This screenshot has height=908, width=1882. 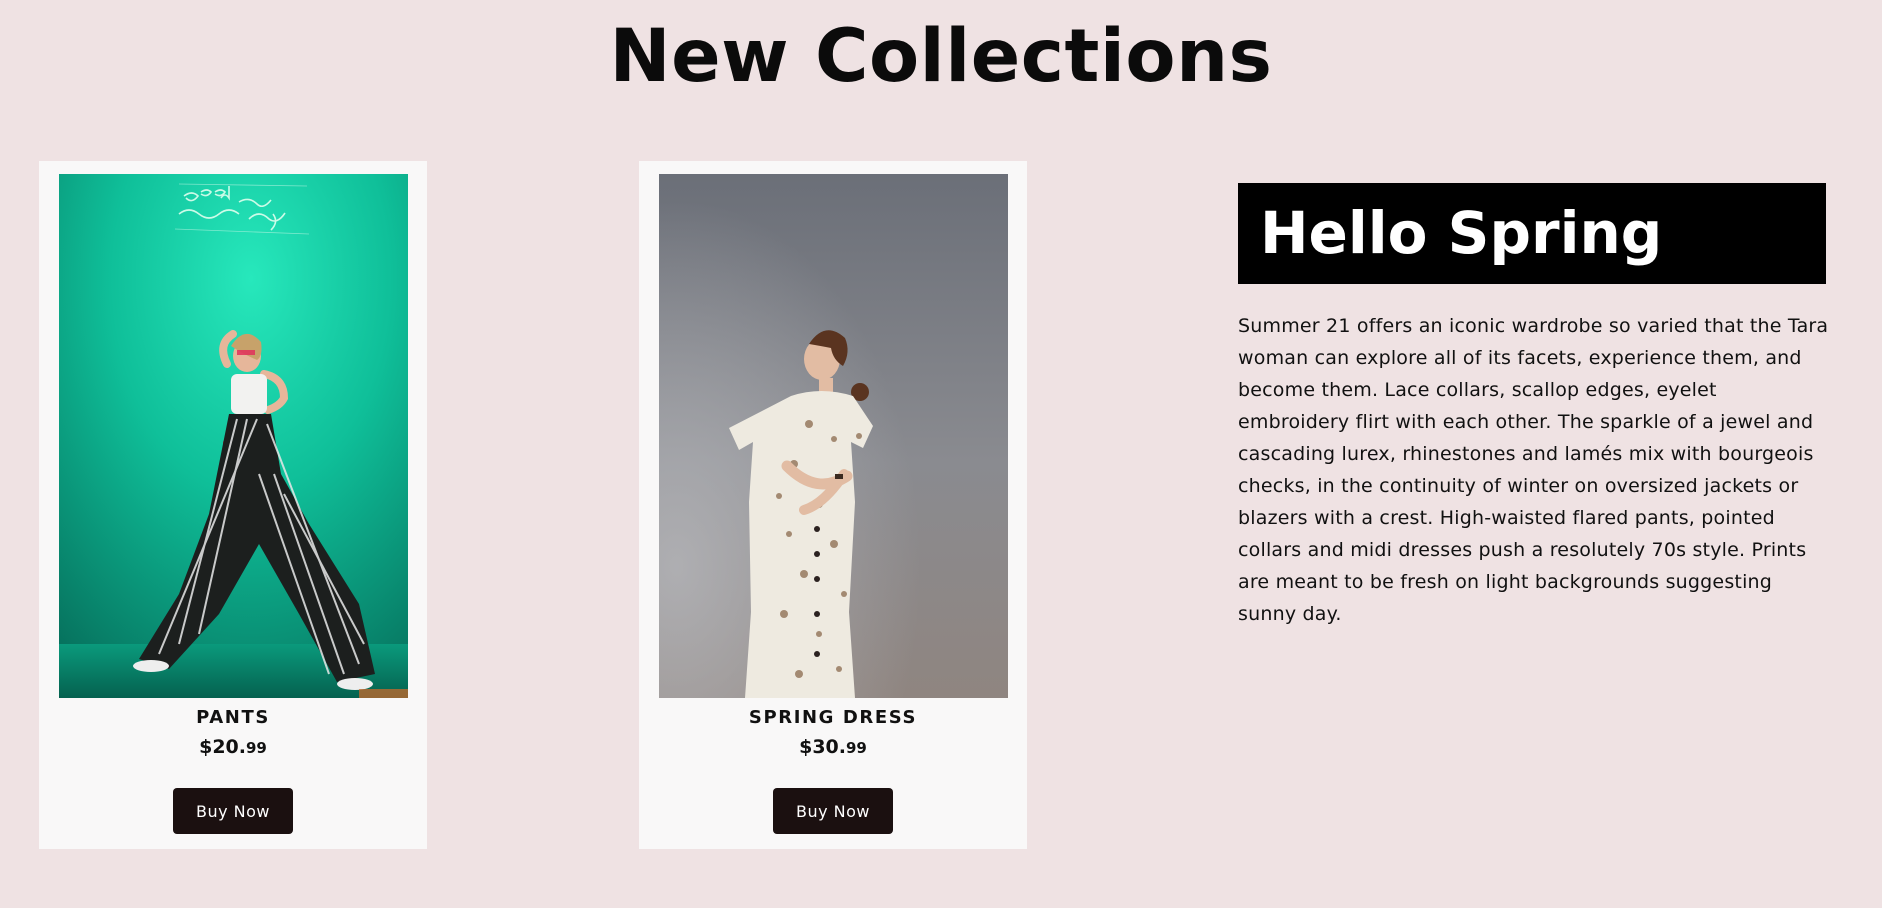 I want to click on product-name: PANTS, so click(x=233, y=717).